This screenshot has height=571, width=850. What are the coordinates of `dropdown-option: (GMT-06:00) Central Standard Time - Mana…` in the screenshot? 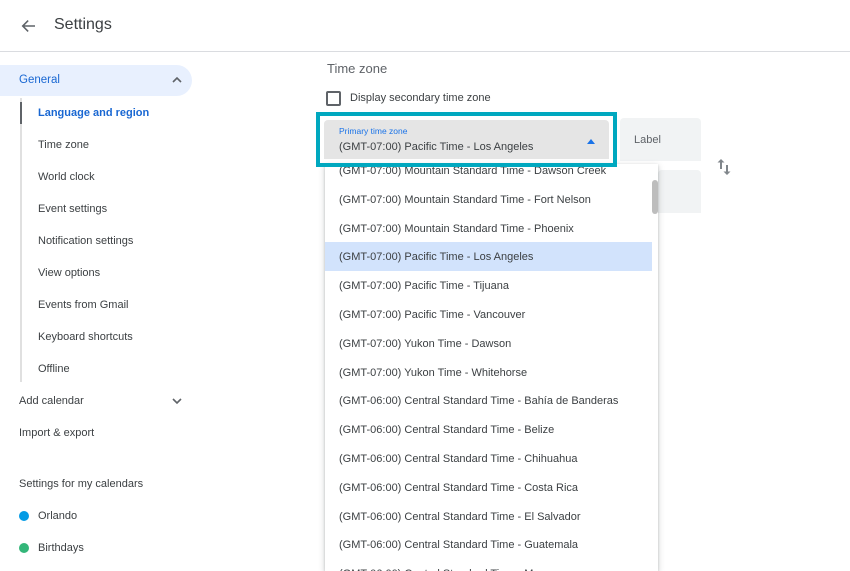 It's located at (488, 565).